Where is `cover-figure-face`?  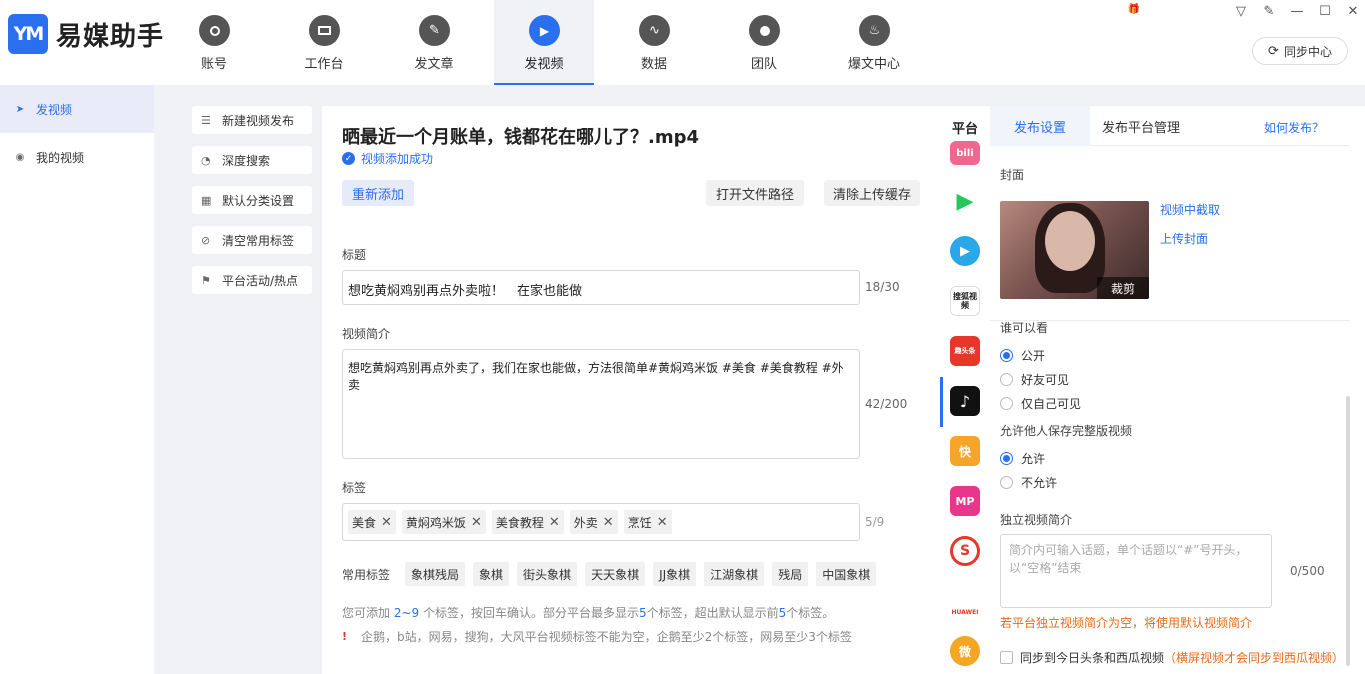 cover-figure-face is located at coordinates (1070, 241).